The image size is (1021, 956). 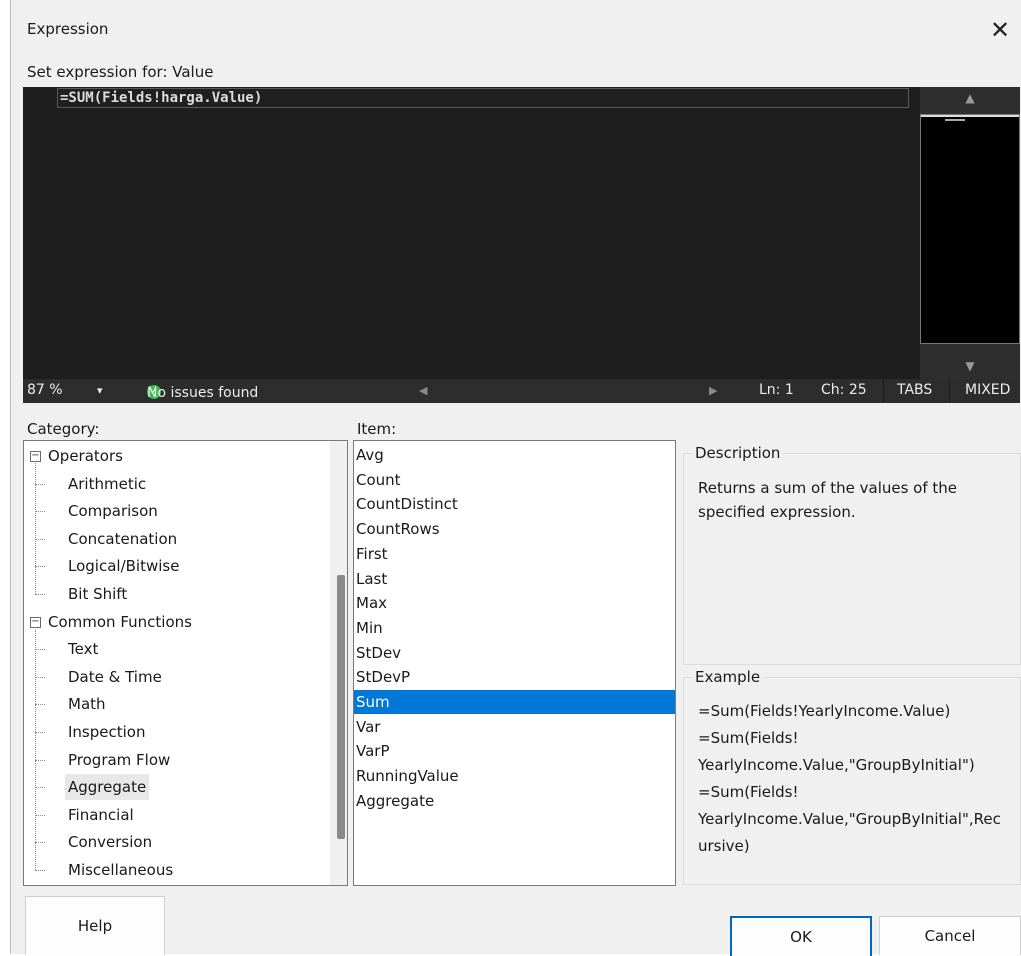 What do you see at coordinates (970, 98) in the screenshot?
I see `scroll-up-arrow-icon: ▲` at bounding box center [970, 98].